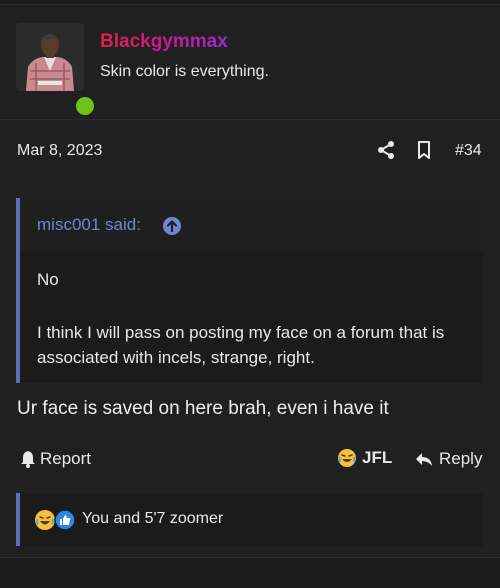 The width and height of the screenshot is (500, 588). I want to click on user-avatar-container, so click(57, 71).